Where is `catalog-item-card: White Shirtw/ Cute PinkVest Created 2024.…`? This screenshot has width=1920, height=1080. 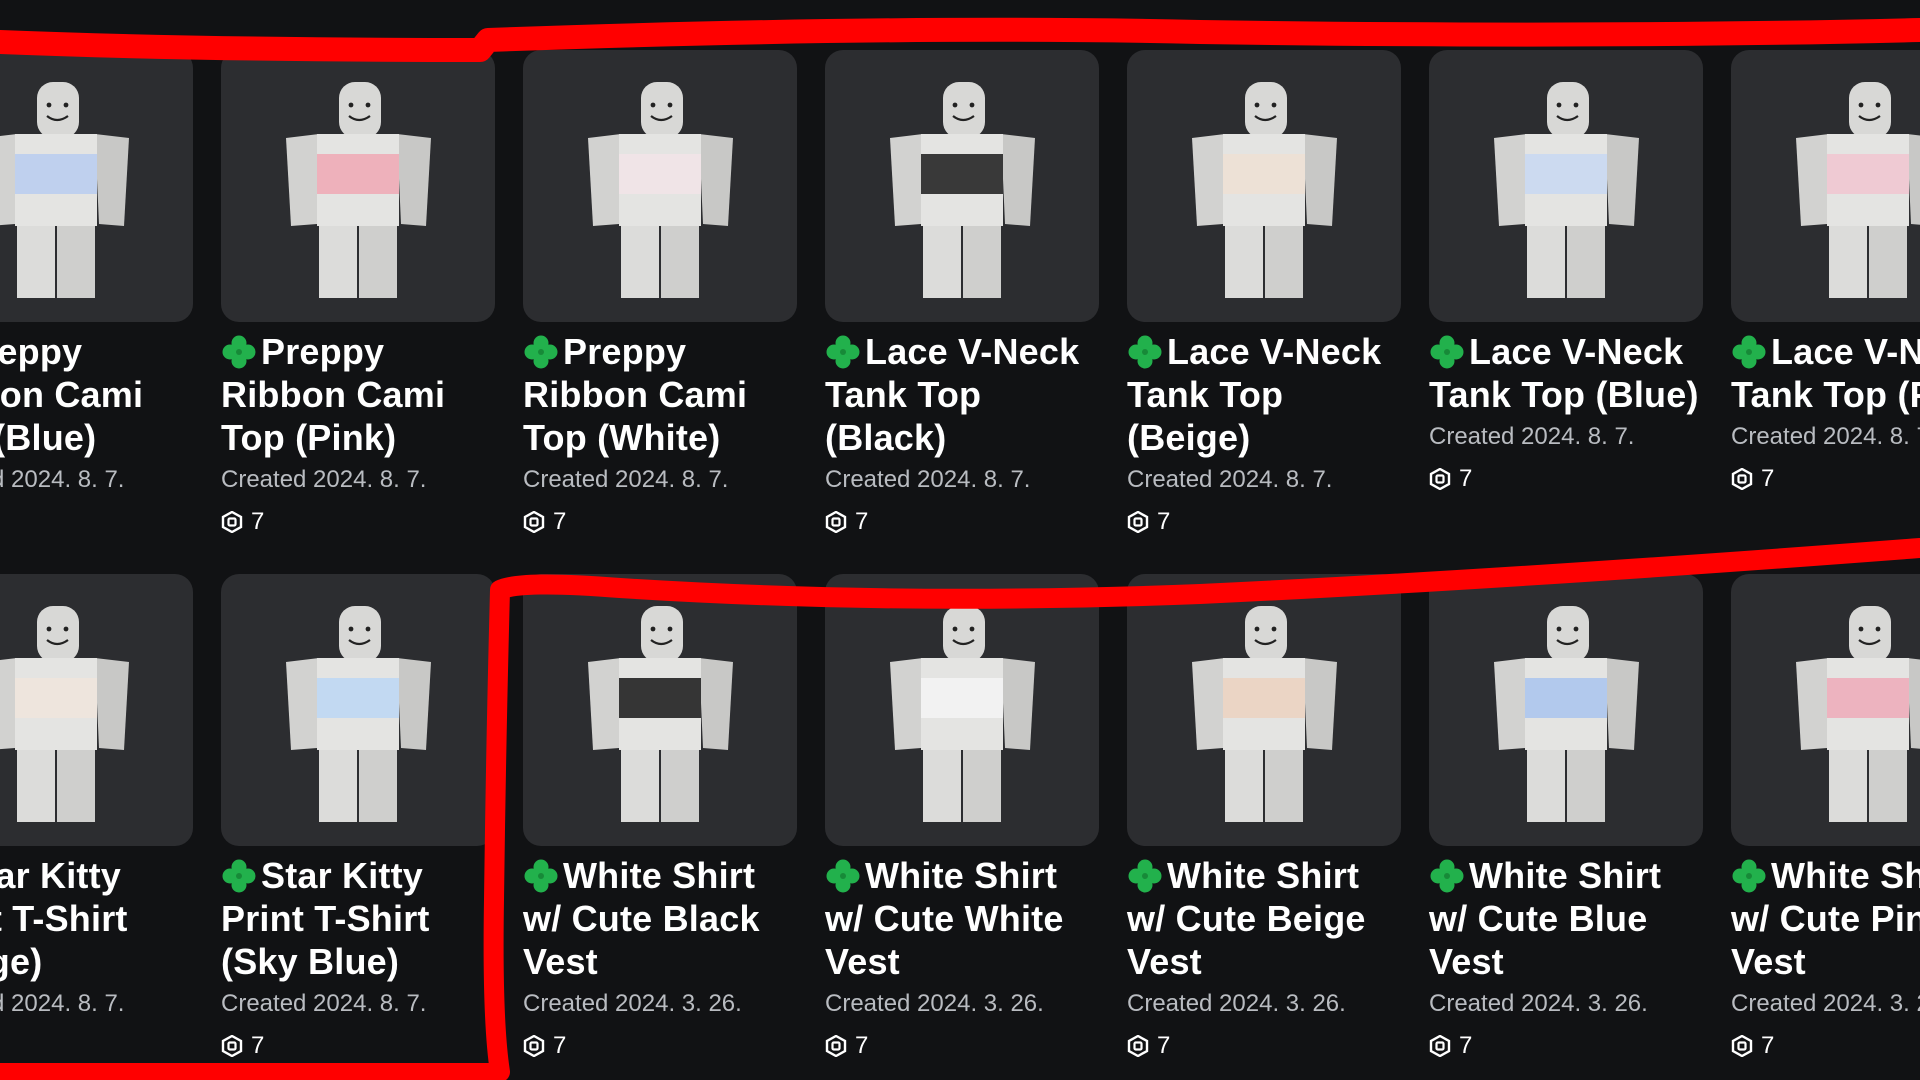 catalog-item-card: White Shirtw/ Cute PinkVest Created 2024.… is located at coordinates (1825, 817).